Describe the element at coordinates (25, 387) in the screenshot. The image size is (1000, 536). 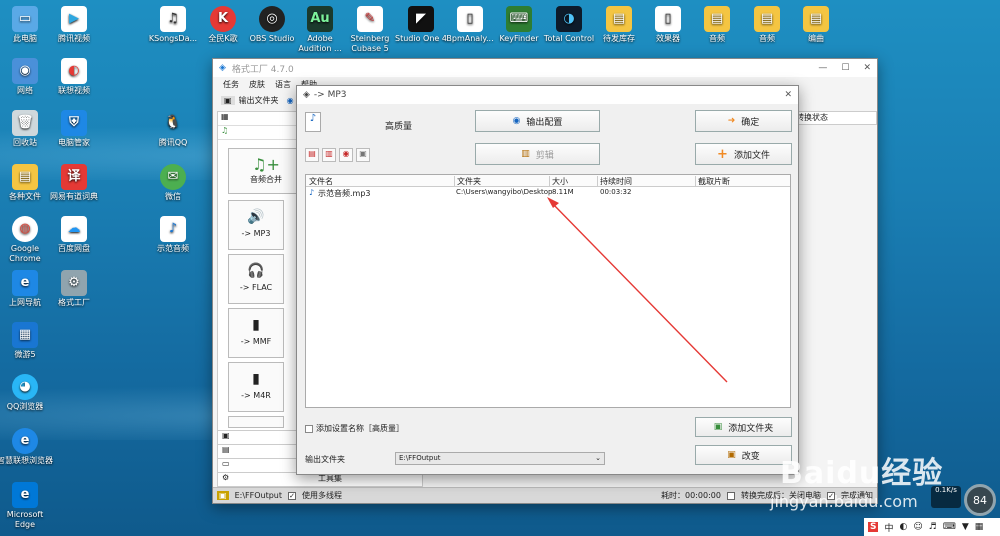
I see `qq-browser-icon: ◕` at that location.